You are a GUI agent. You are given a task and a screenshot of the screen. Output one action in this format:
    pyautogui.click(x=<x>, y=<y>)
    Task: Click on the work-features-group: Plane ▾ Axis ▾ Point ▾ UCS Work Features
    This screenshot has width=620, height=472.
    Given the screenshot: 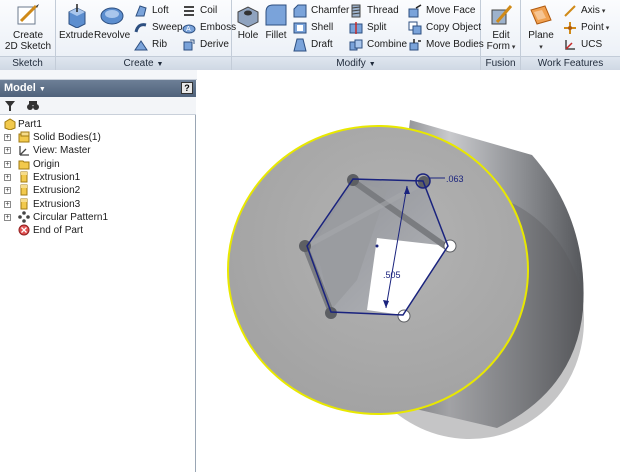 What is the action you would take?
    pyautogui.click(x=570, y=35)
    